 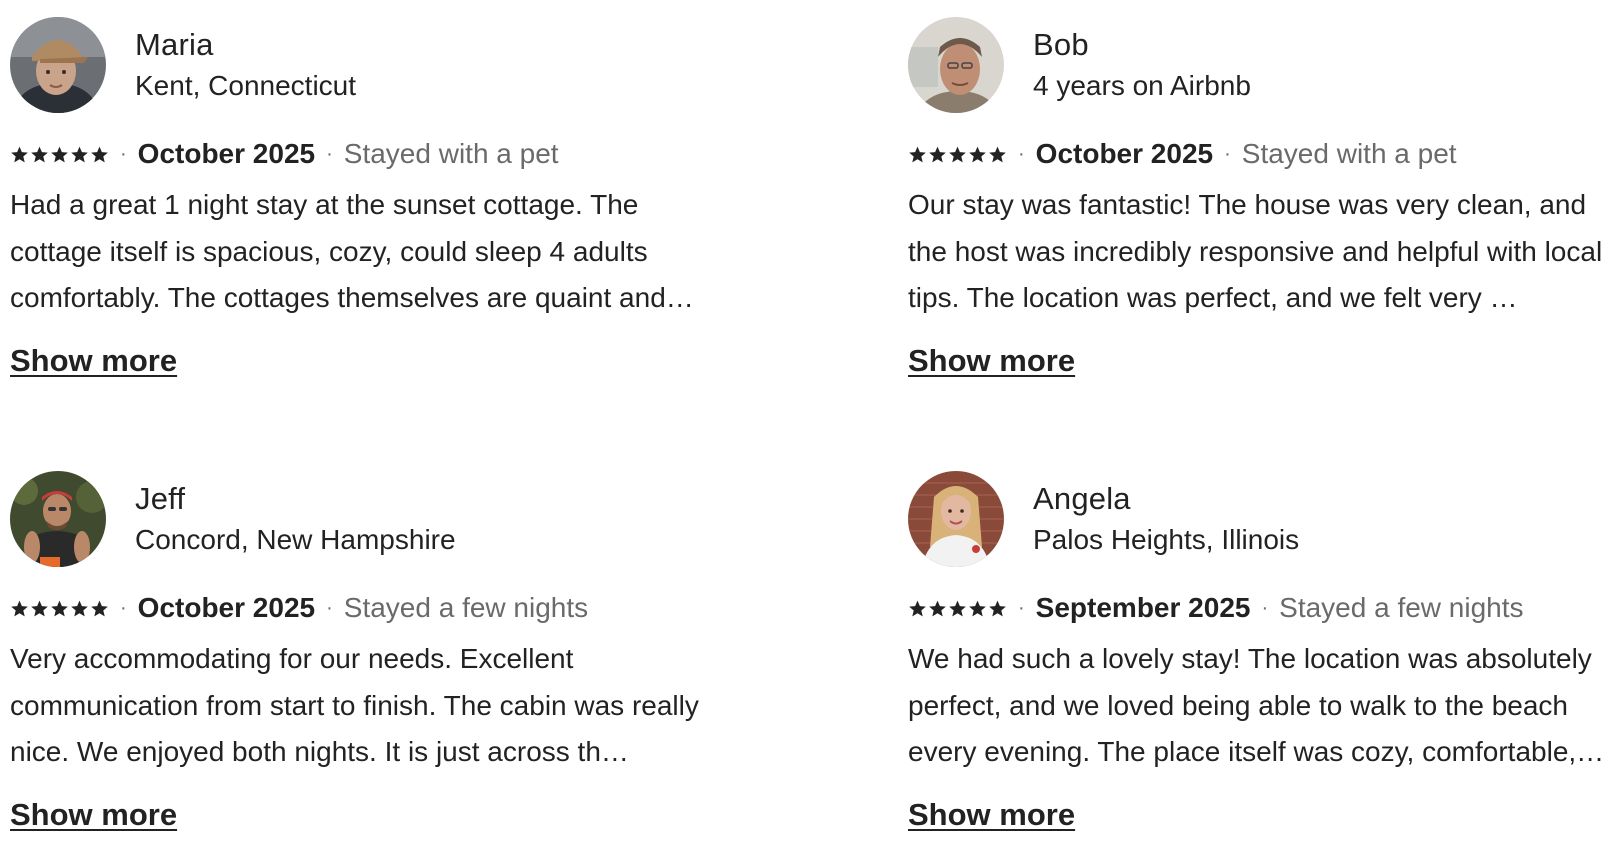 I want to click on reviewer-info: Bob 4 years on Airbnb, so click(x=1142, y=65).